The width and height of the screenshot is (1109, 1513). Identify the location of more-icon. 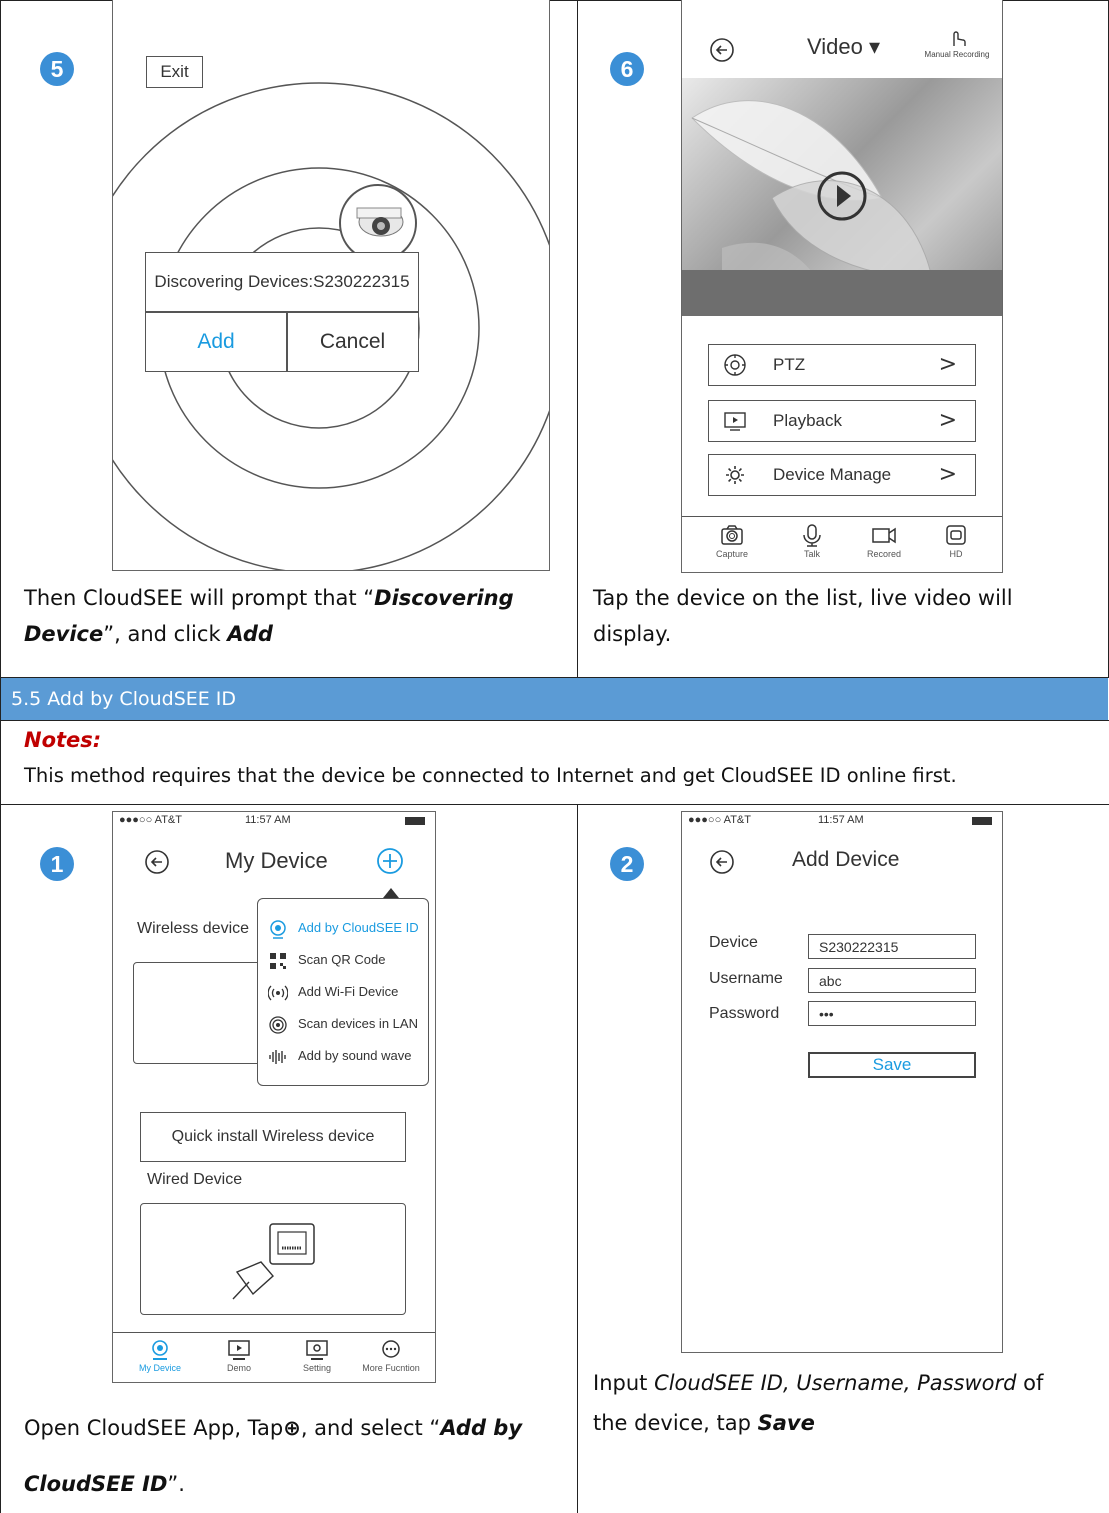
(391, 1349).